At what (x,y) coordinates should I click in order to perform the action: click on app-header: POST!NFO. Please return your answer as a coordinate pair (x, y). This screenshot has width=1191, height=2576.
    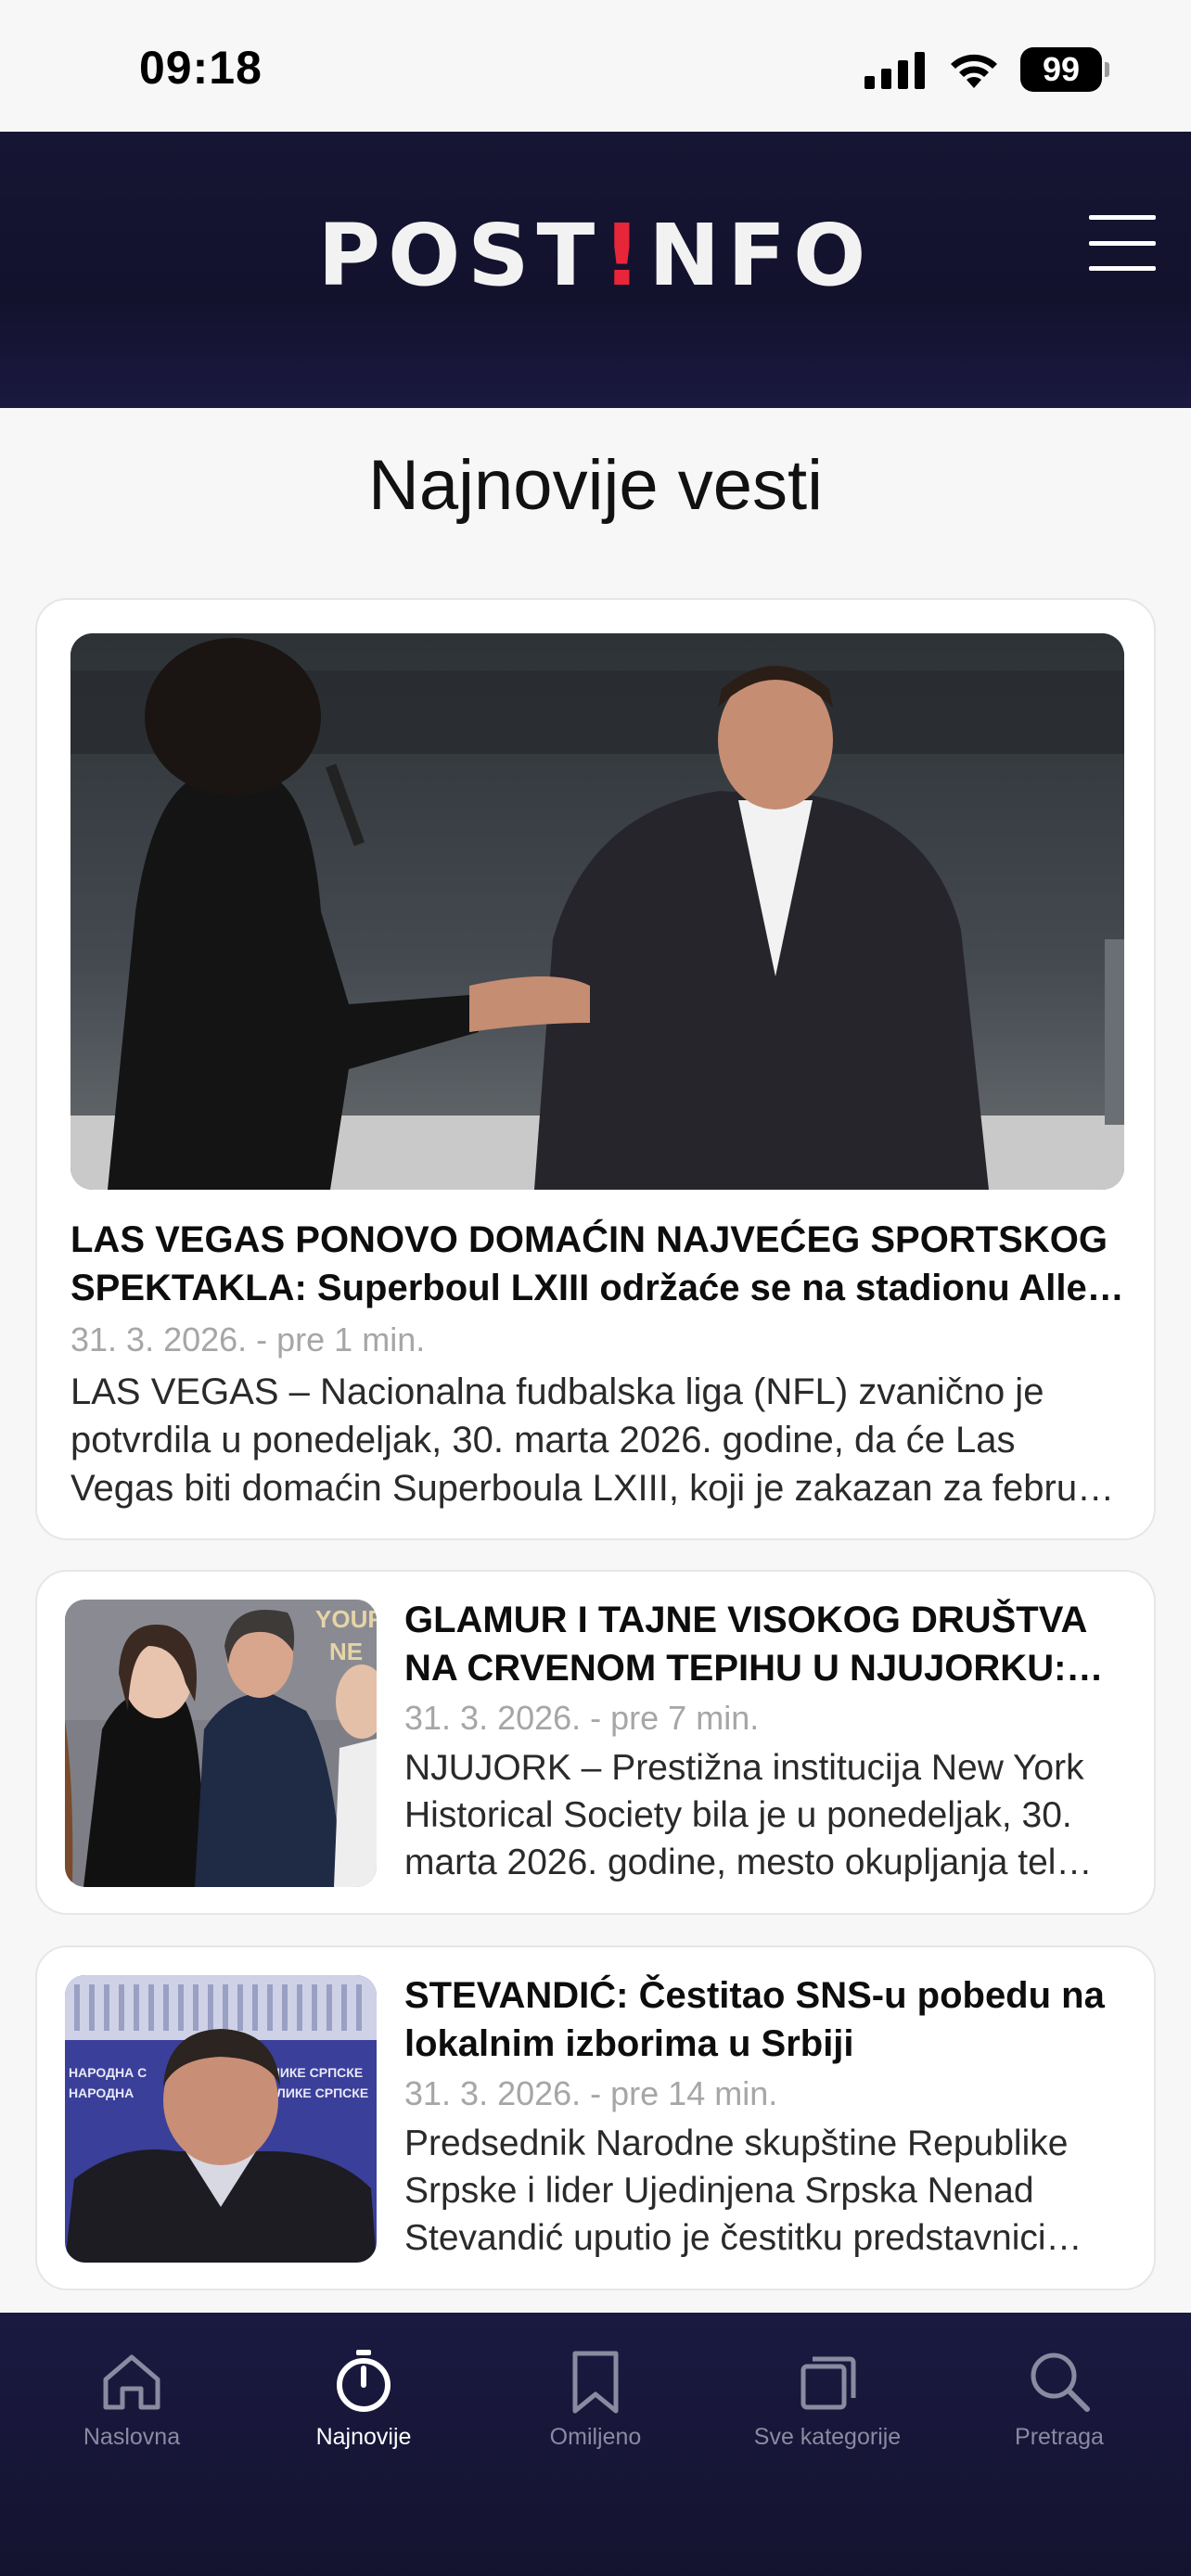
    Looking at the image, I should click on (595, 270).